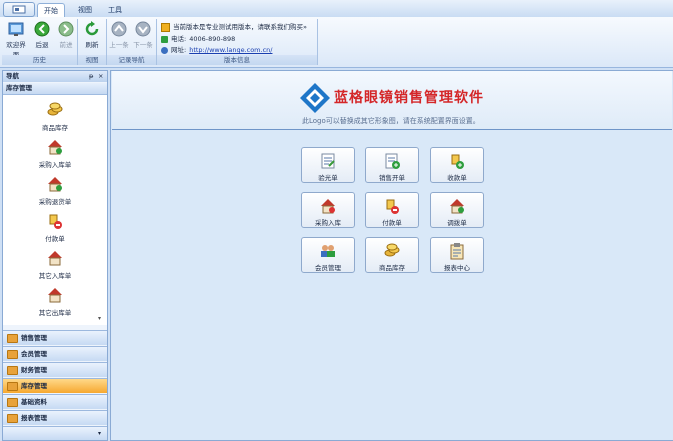  What do you see at coordinates (391, 121) in the screenshot?
I see `logo-hint: 此Logo可以替换成其它形象图，请在系统配置界面设置。` at bounding box center [391, 121].